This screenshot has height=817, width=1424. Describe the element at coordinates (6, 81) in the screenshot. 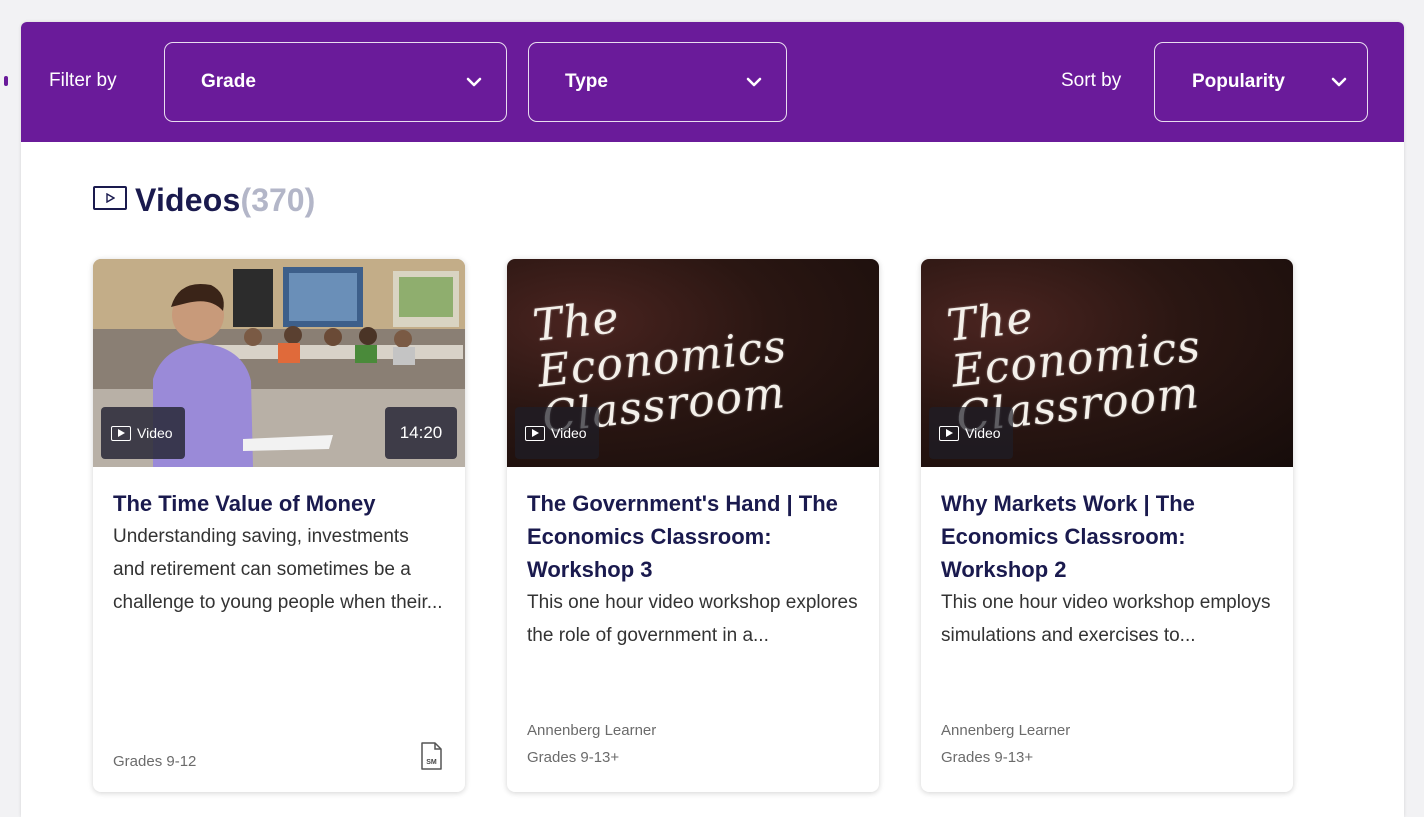

I see `page-edge-marker` at that location.